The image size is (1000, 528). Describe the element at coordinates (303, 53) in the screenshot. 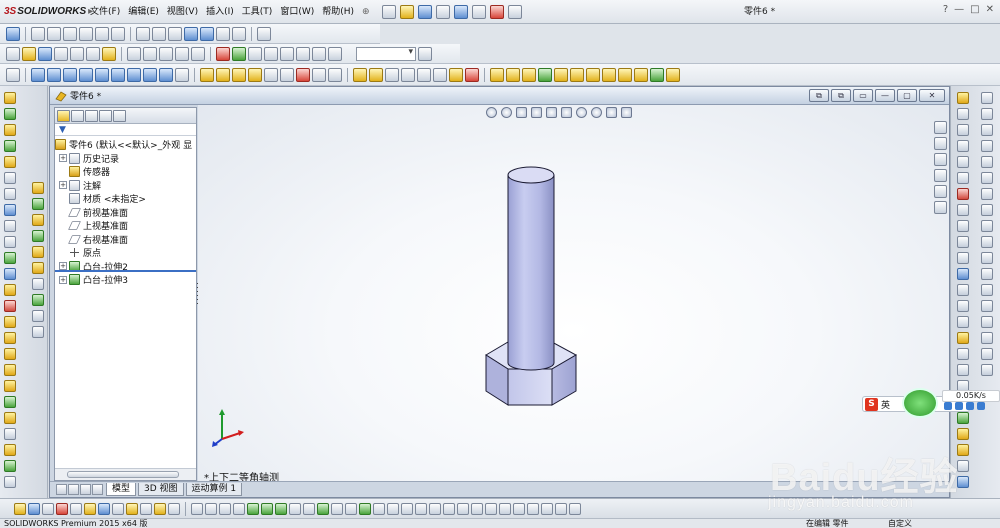

I see `display-tool-4-icon` at that location.